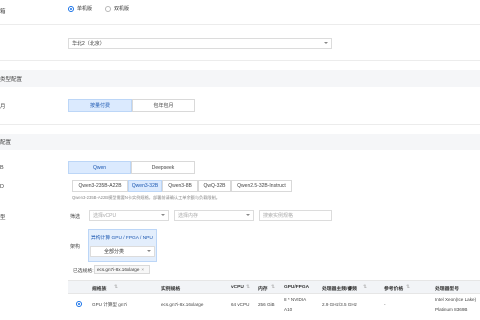  What do you see at coordinates (297, 287) in the screenshot?
I see `column-header-gpu: GPU/FPGA` at bounding box center [297, 287].